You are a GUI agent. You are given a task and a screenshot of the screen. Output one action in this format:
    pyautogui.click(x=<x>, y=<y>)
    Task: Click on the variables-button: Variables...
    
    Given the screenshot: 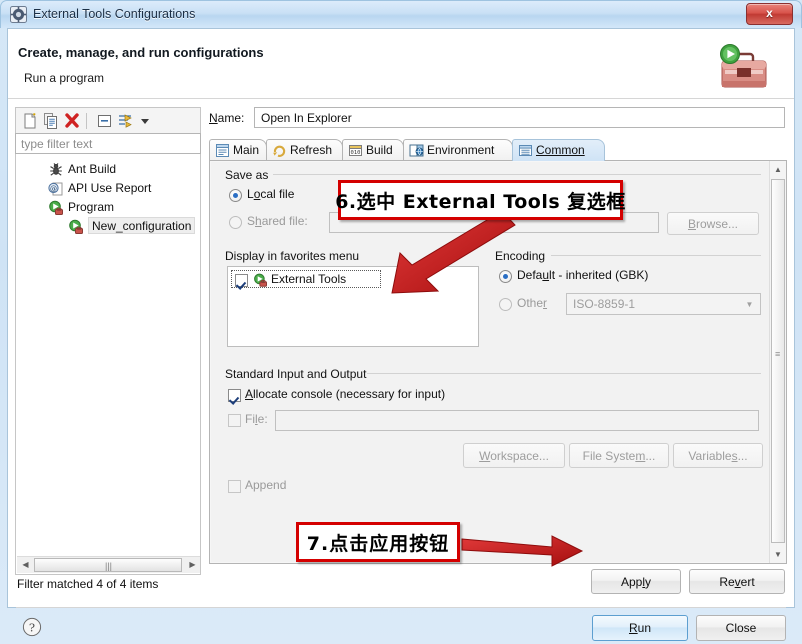 What is the action you would take?
    pyautogui.click(x=718, y=455)
    